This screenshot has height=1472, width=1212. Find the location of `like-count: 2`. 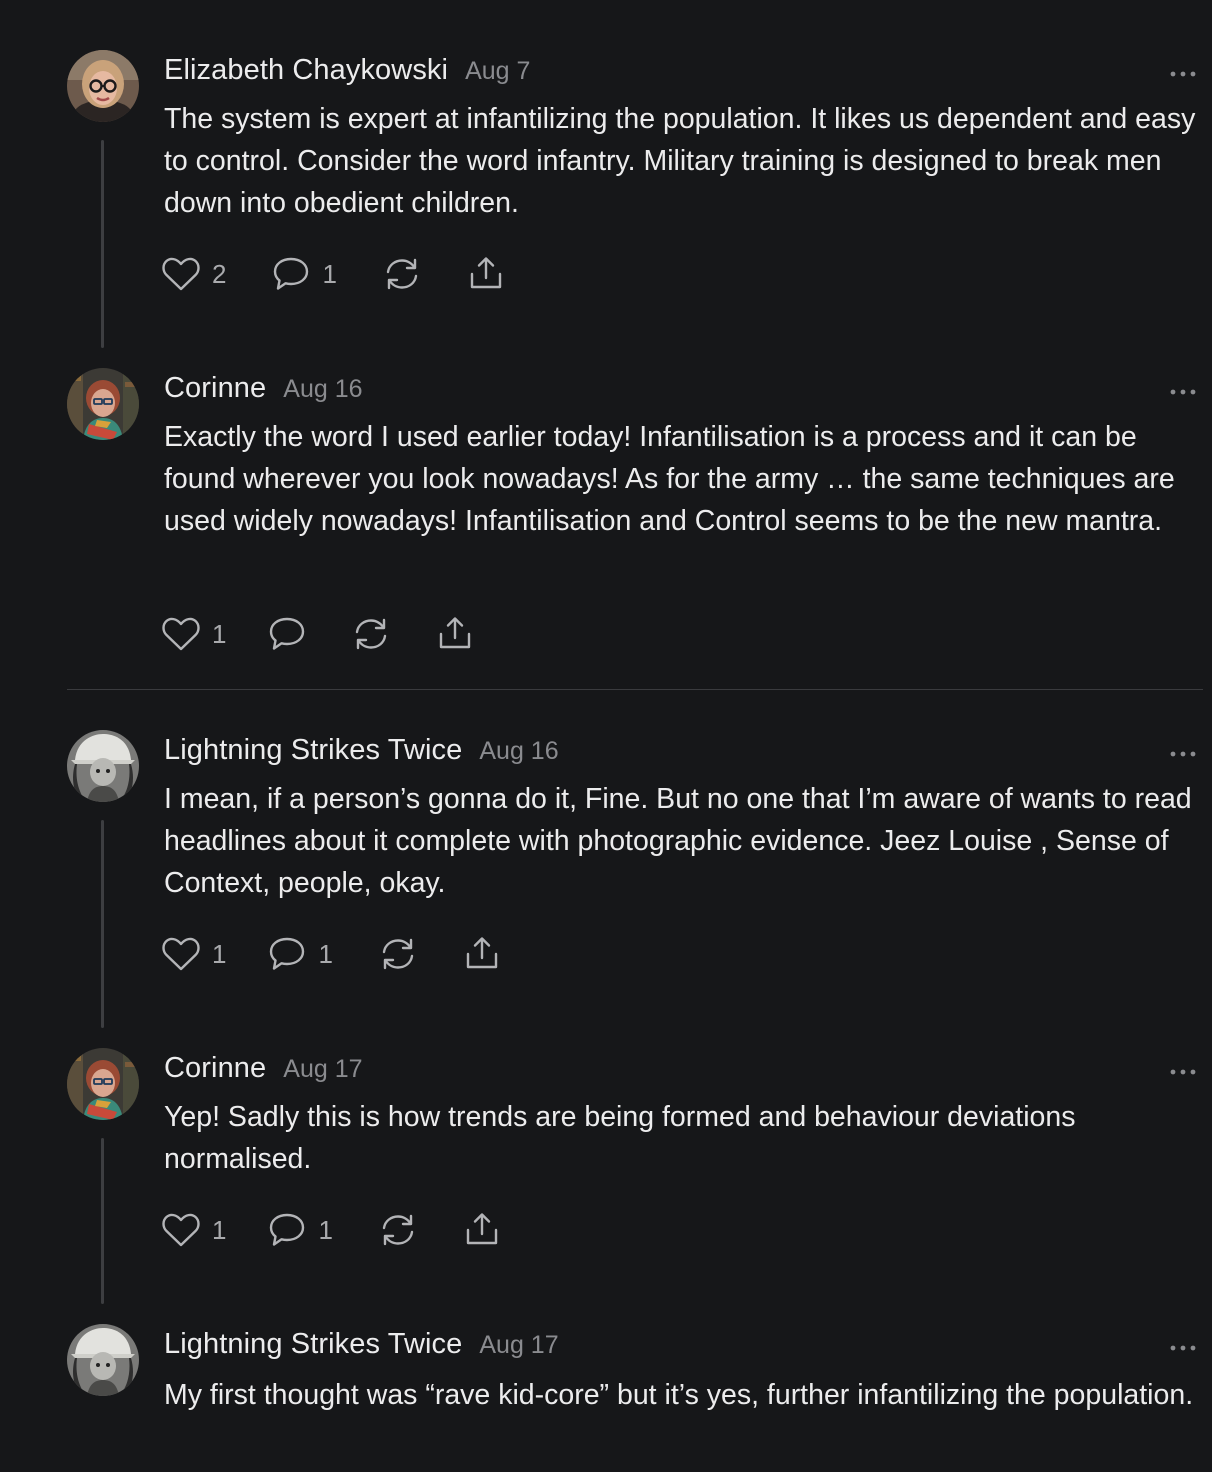

like-count: 2 is located at coordinates (219, 273).